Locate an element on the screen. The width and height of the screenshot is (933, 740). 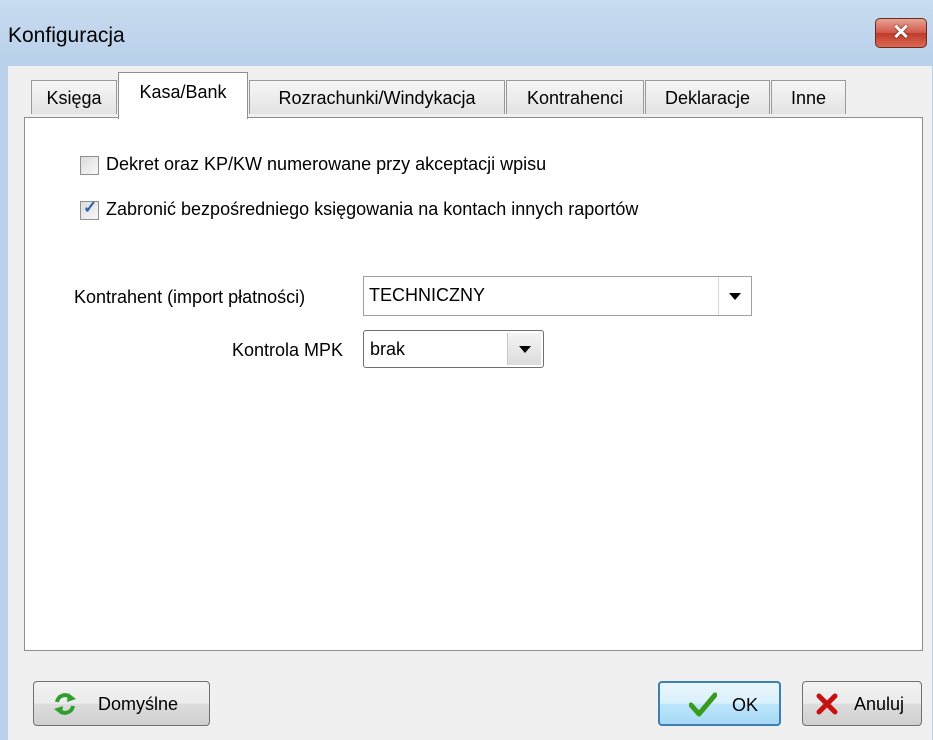
anuluj-label: Anuluj is located at coordinates (879, 704).